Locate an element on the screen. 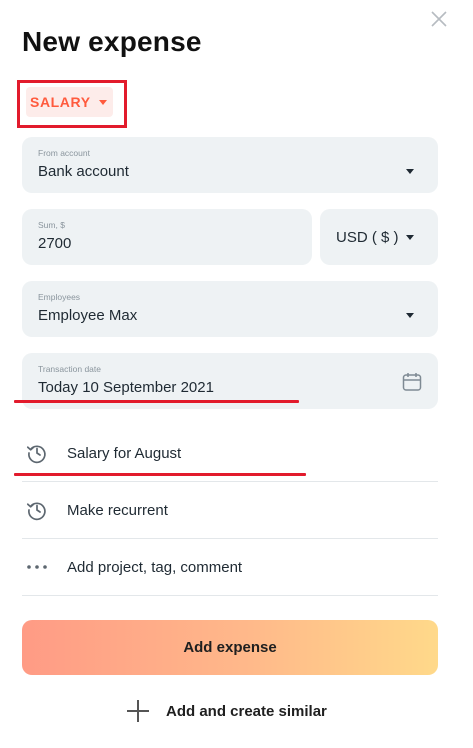  sum-value: 2700 is located at coordinates (55, 243).